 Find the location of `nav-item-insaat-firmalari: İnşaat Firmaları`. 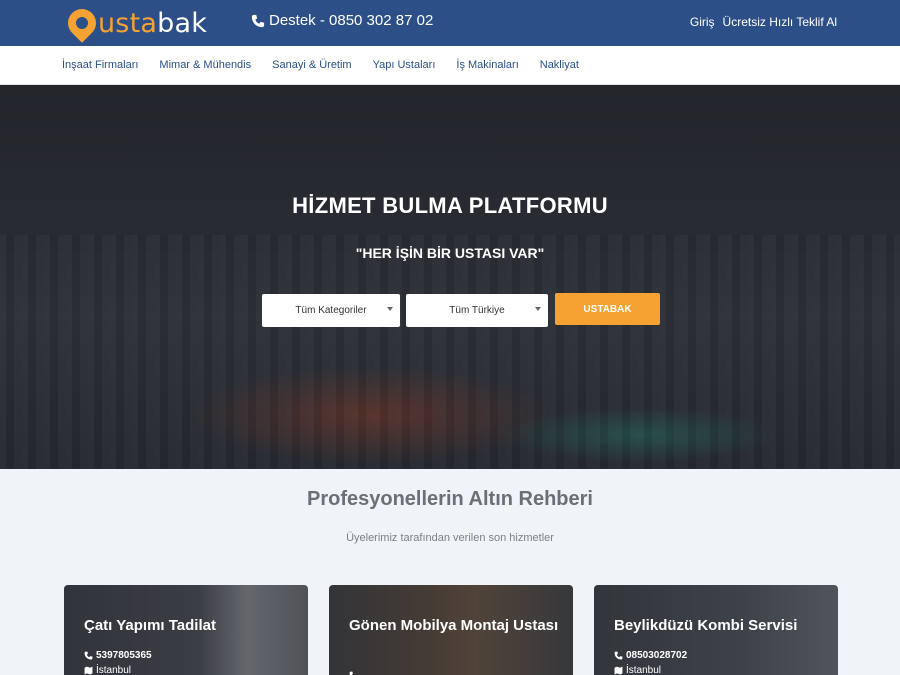

nav-item-insaat-firmalari: İnşaat Firmaları is located at coordinates (100, 65).